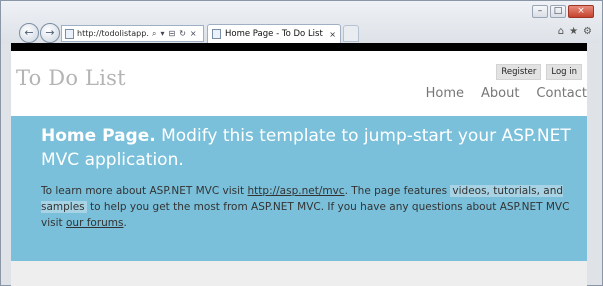 This screenshot has height=286, width=603. I want to click on favorites-icon: ★, so click(573, 31).